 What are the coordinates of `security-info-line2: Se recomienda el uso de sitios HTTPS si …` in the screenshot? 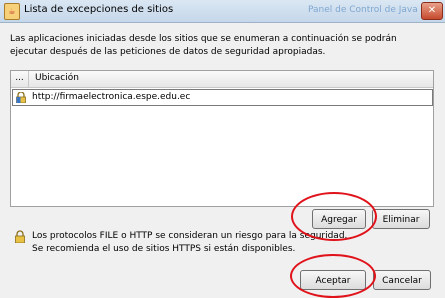 It's located at (164, 249).